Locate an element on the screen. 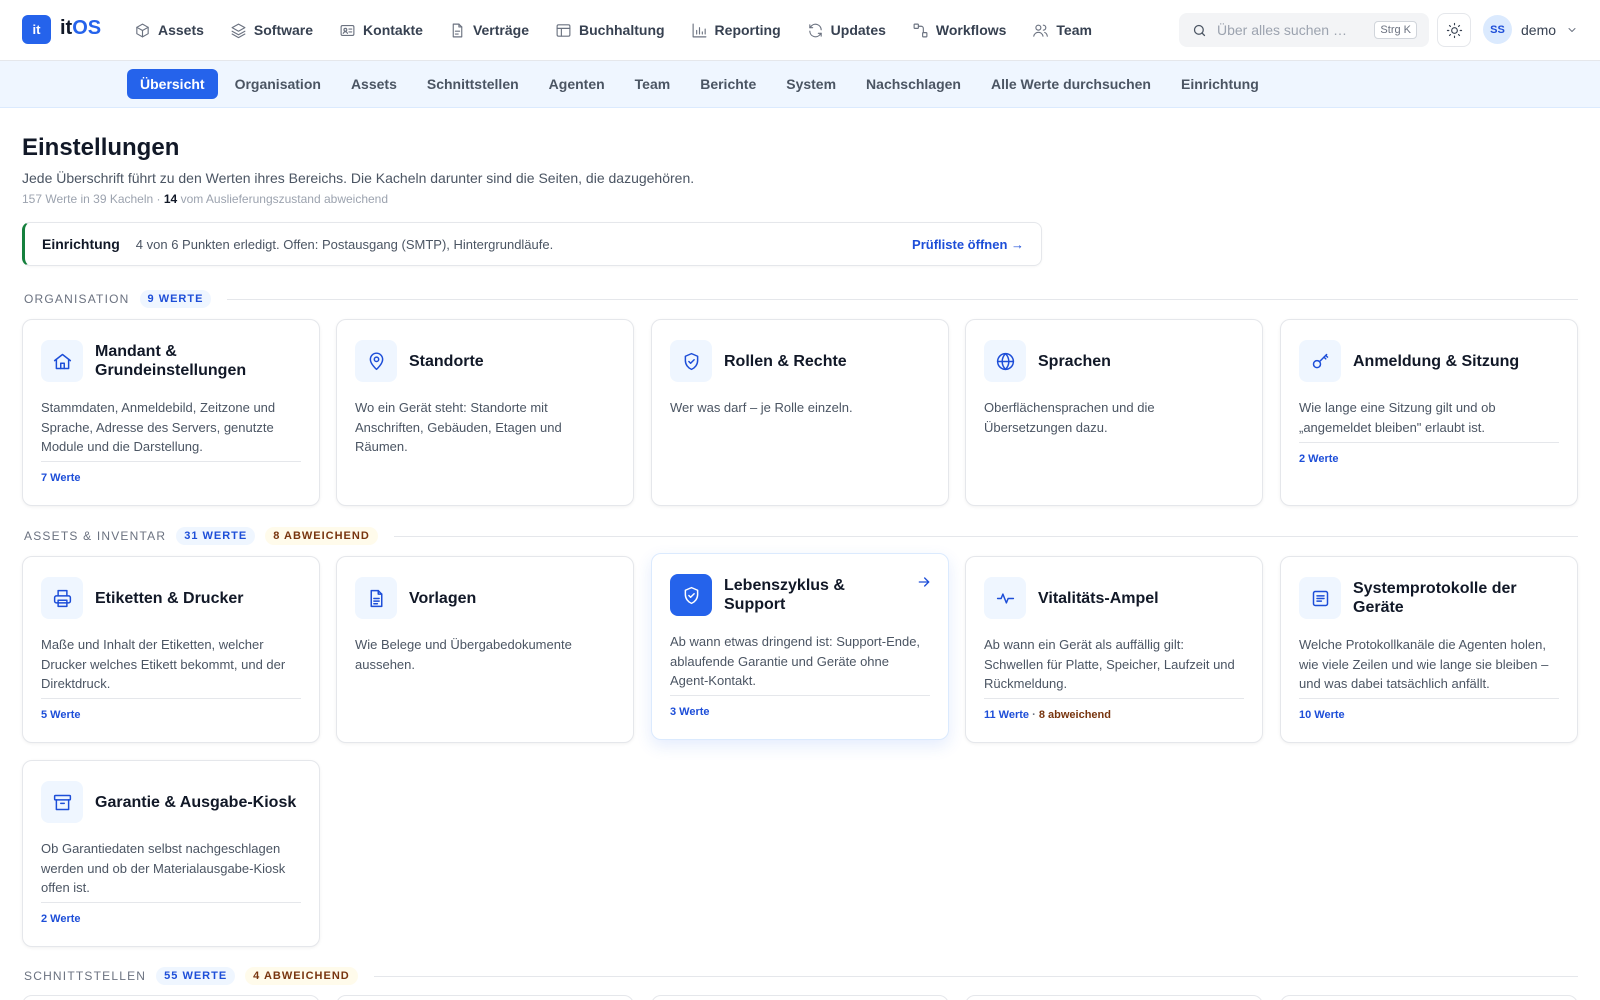 Image resolution: width=1600 pixels, height=1000 pixels. nav-buchhaltung: Buchhaltung is located at coordinates (610, 30).